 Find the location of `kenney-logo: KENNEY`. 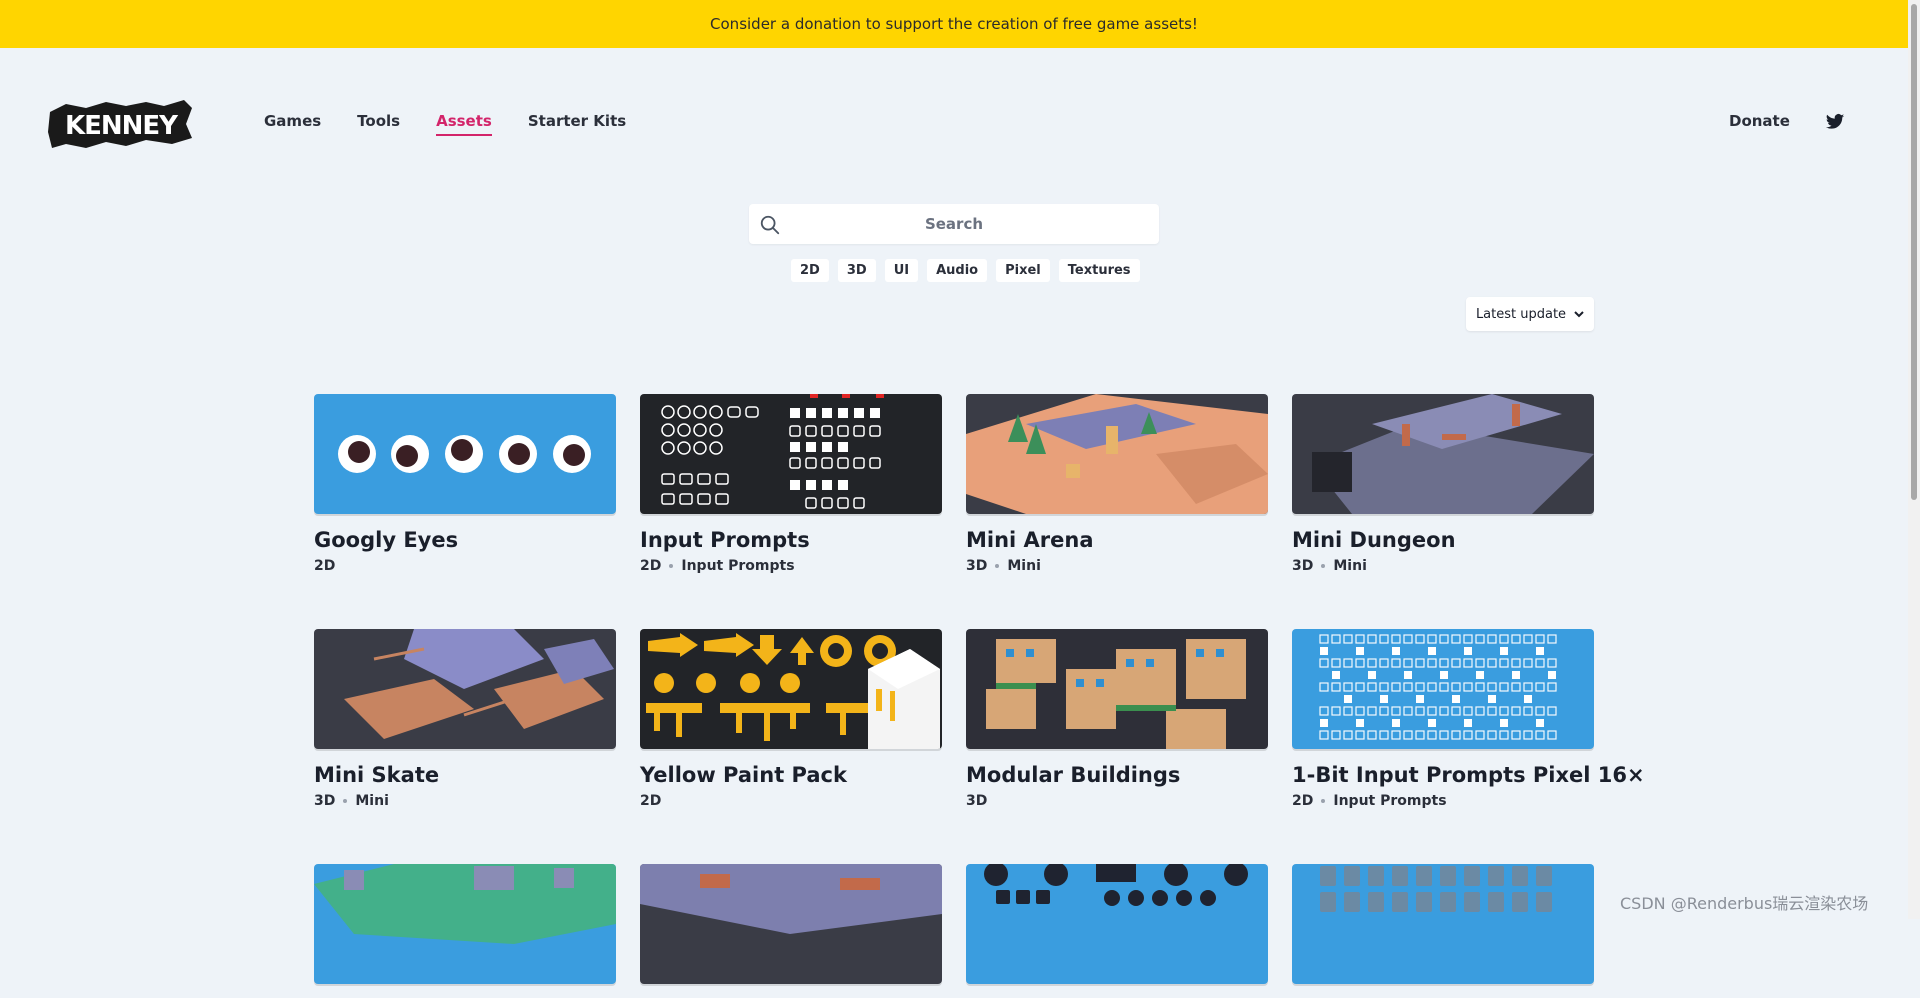

kenney-logo: KENNEY is located at coordinates (121, 123).